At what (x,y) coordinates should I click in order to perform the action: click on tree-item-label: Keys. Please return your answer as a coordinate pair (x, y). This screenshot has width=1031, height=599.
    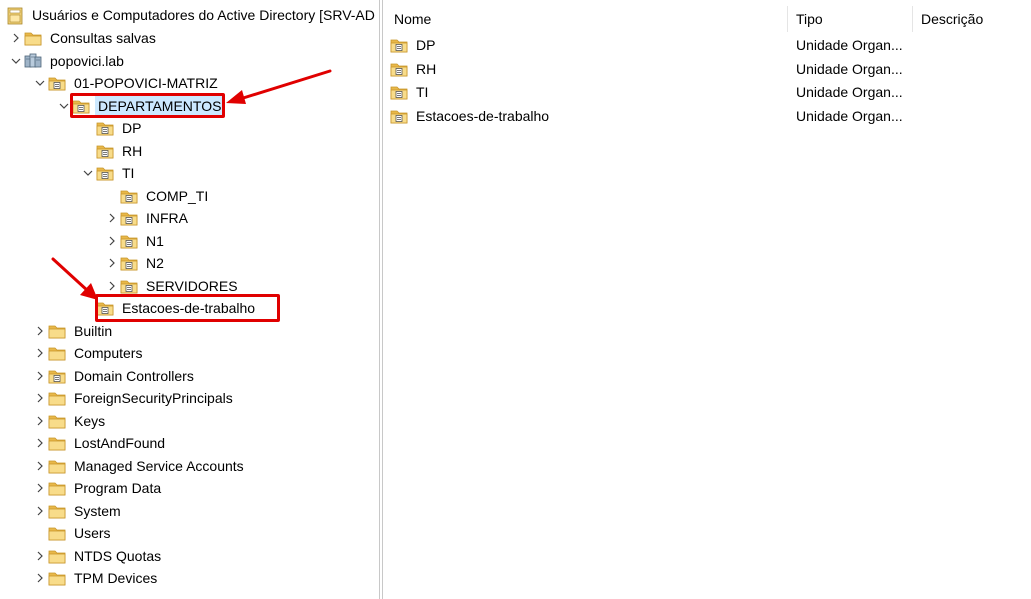
    Looking at the image, I should click on (90, 420).